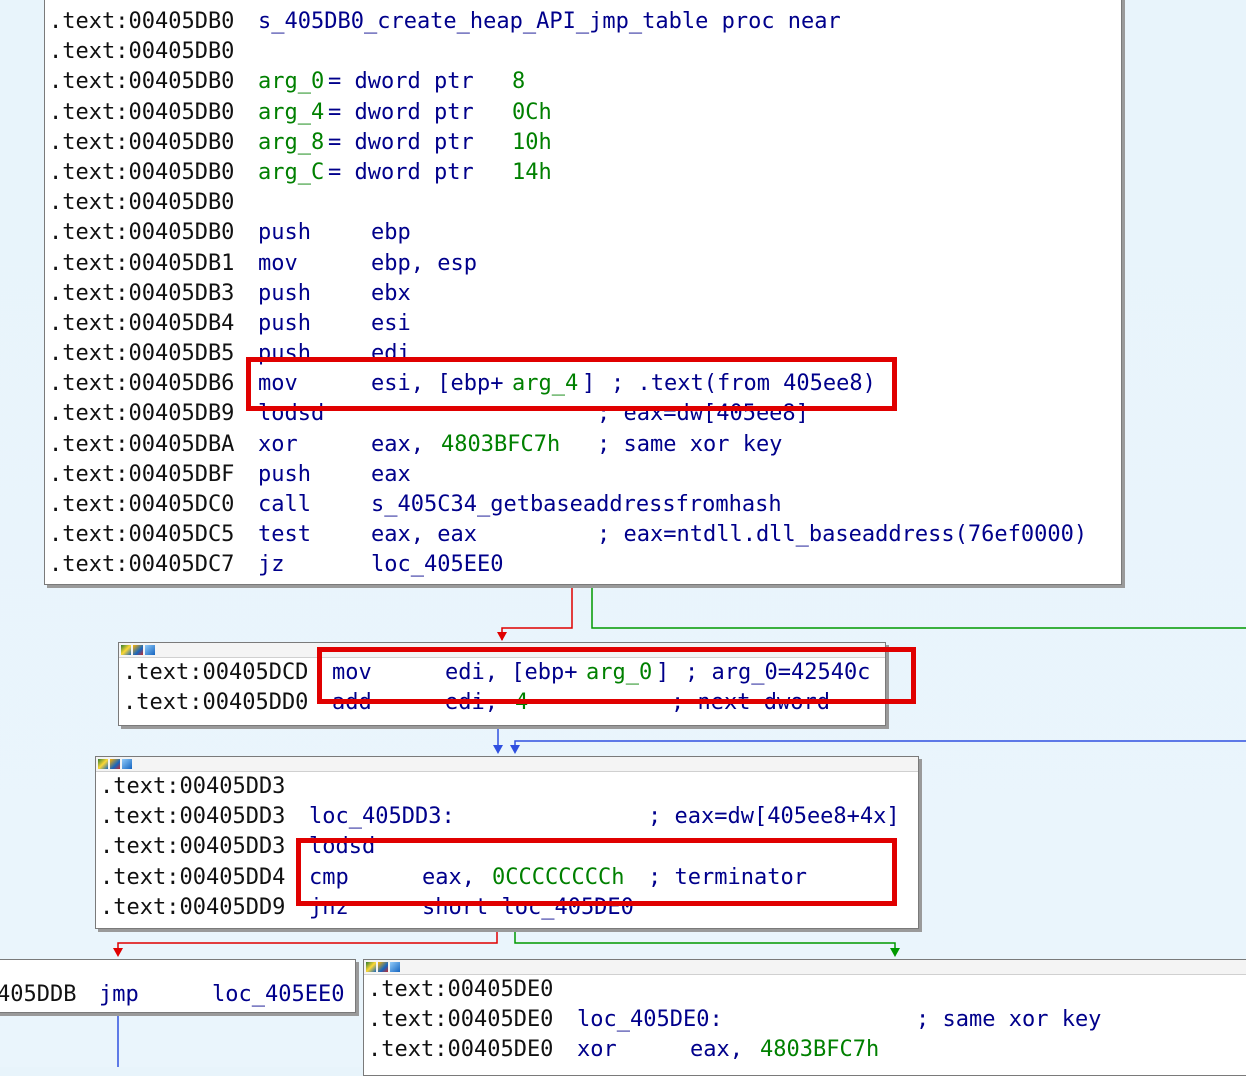 This screenshot has height=1076, width=1246. I want to click on comment: ; same xor key, so click(690, 444).